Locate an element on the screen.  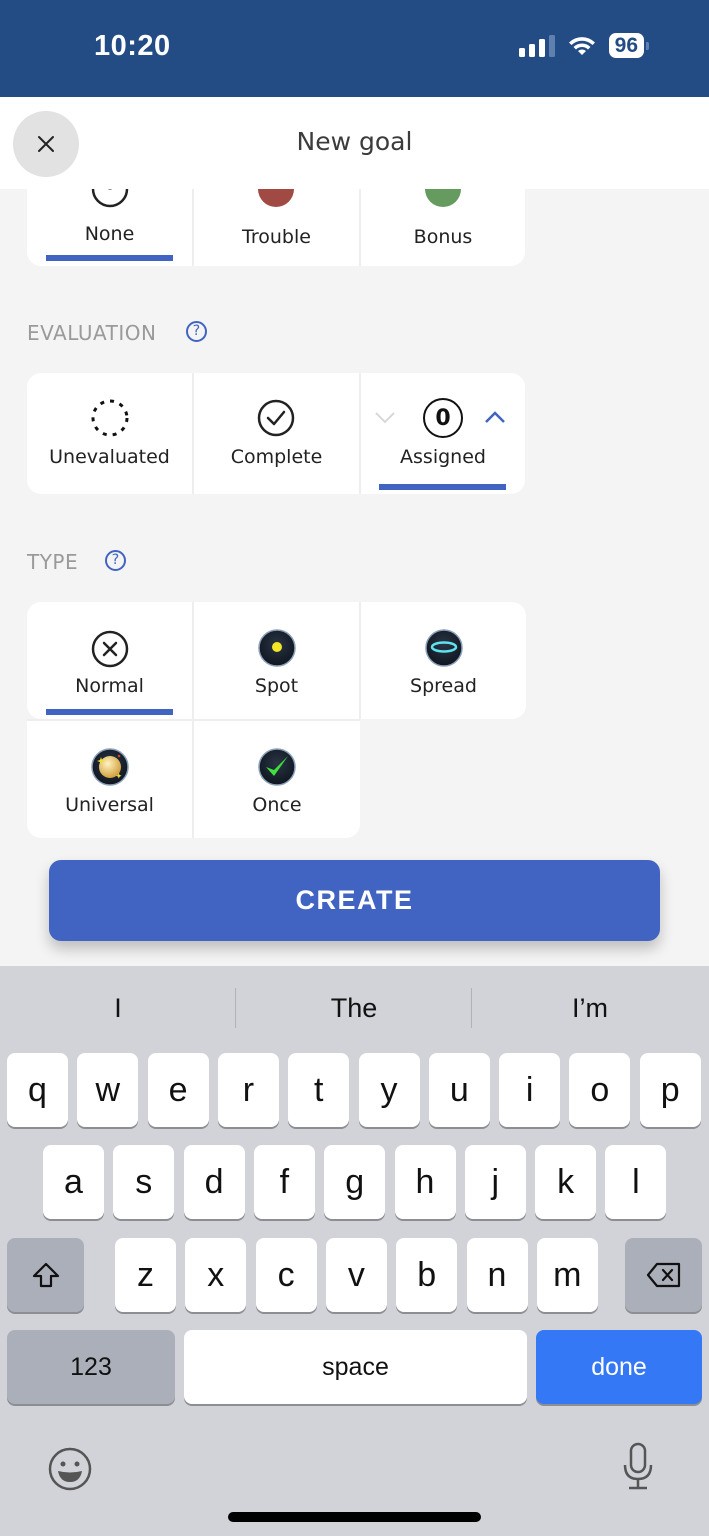
chevron-up-icon is located at coordinates (495, 417).